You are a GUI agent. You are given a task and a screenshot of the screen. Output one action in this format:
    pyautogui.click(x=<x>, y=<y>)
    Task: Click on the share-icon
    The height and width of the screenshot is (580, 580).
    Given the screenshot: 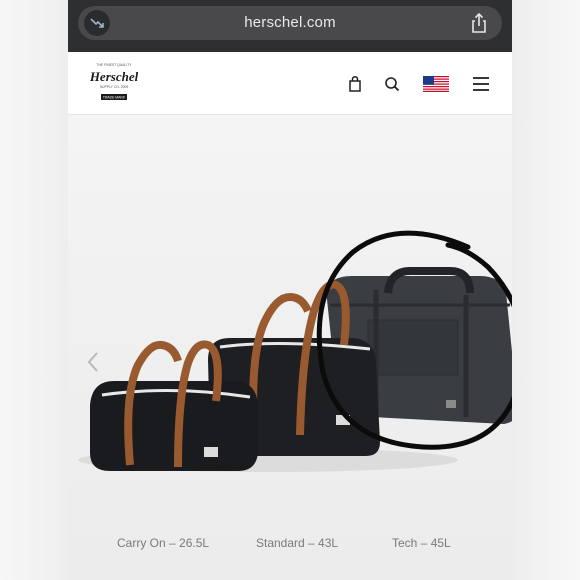 What is the action you would take?
    pyautogui.click(x=479, y=23)
    